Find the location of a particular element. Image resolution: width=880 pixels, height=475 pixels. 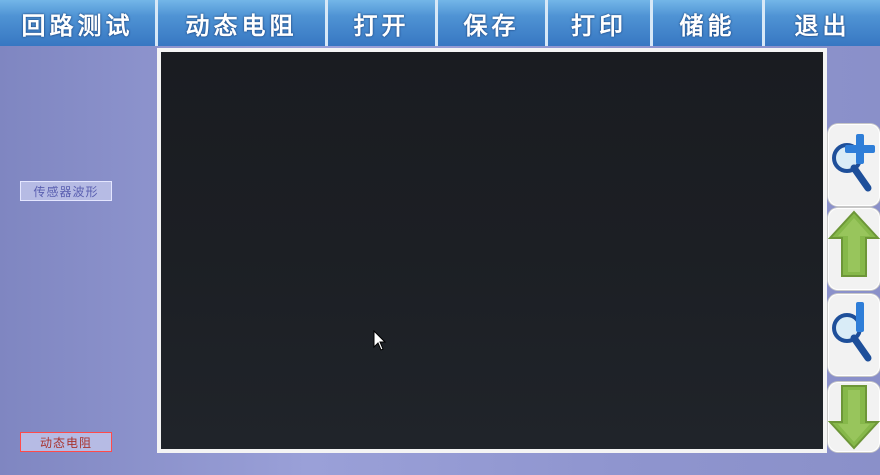

scroll-up-button is located at coordinates (854, 249).